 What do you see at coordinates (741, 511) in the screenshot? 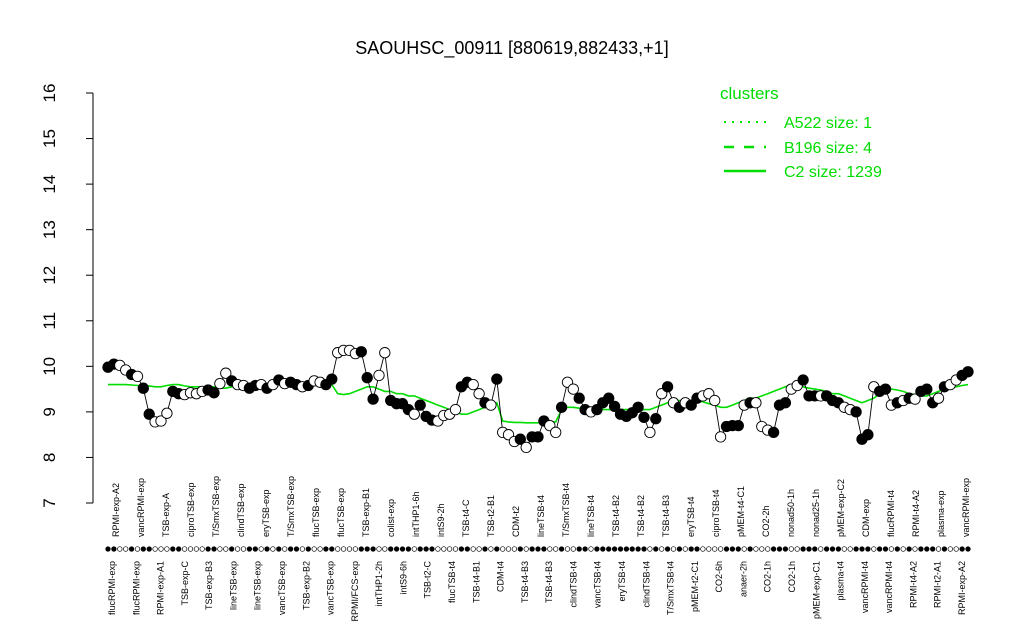
I see `category-label: pMEM-t4-C1` at bounding box center [741, 511].